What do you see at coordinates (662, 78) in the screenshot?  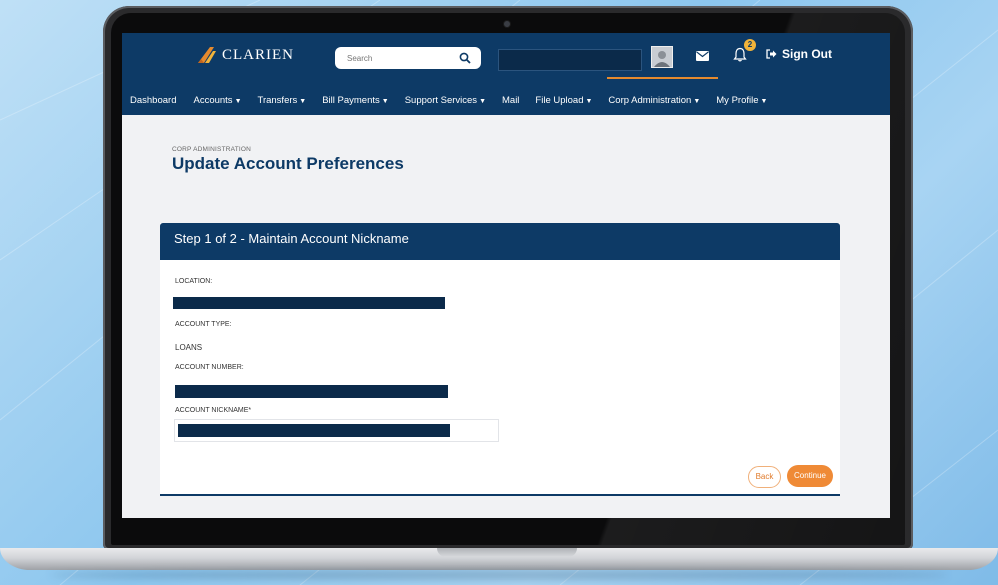 I see `active-nav-indicator` at bounding box center [662, 78].